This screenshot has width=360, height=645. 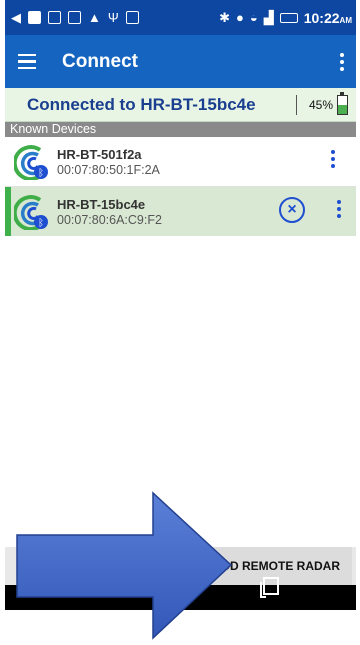 I want to click on blue-arrow-icon, so click(x=124, y=565).